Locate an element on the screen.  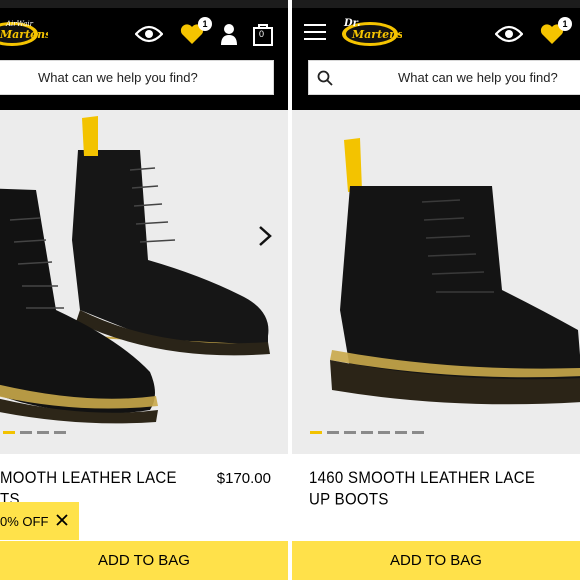
promo-banner: 0% OFF is located at coordinates (39, 521).